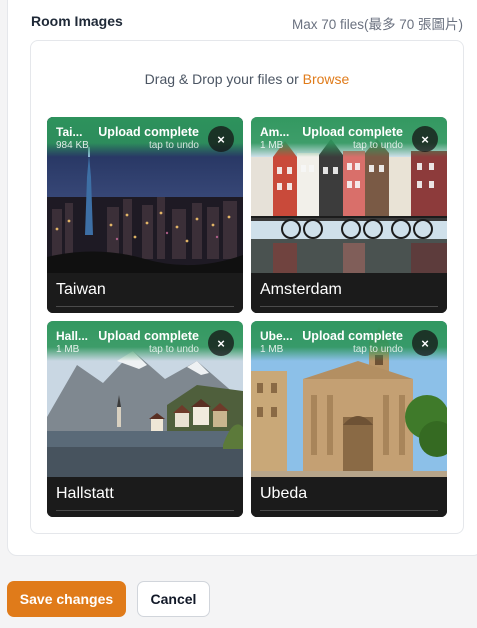 This screenshot has width=477, height=628. I want to click on caption-text: Taiwan, so click(81, 289).